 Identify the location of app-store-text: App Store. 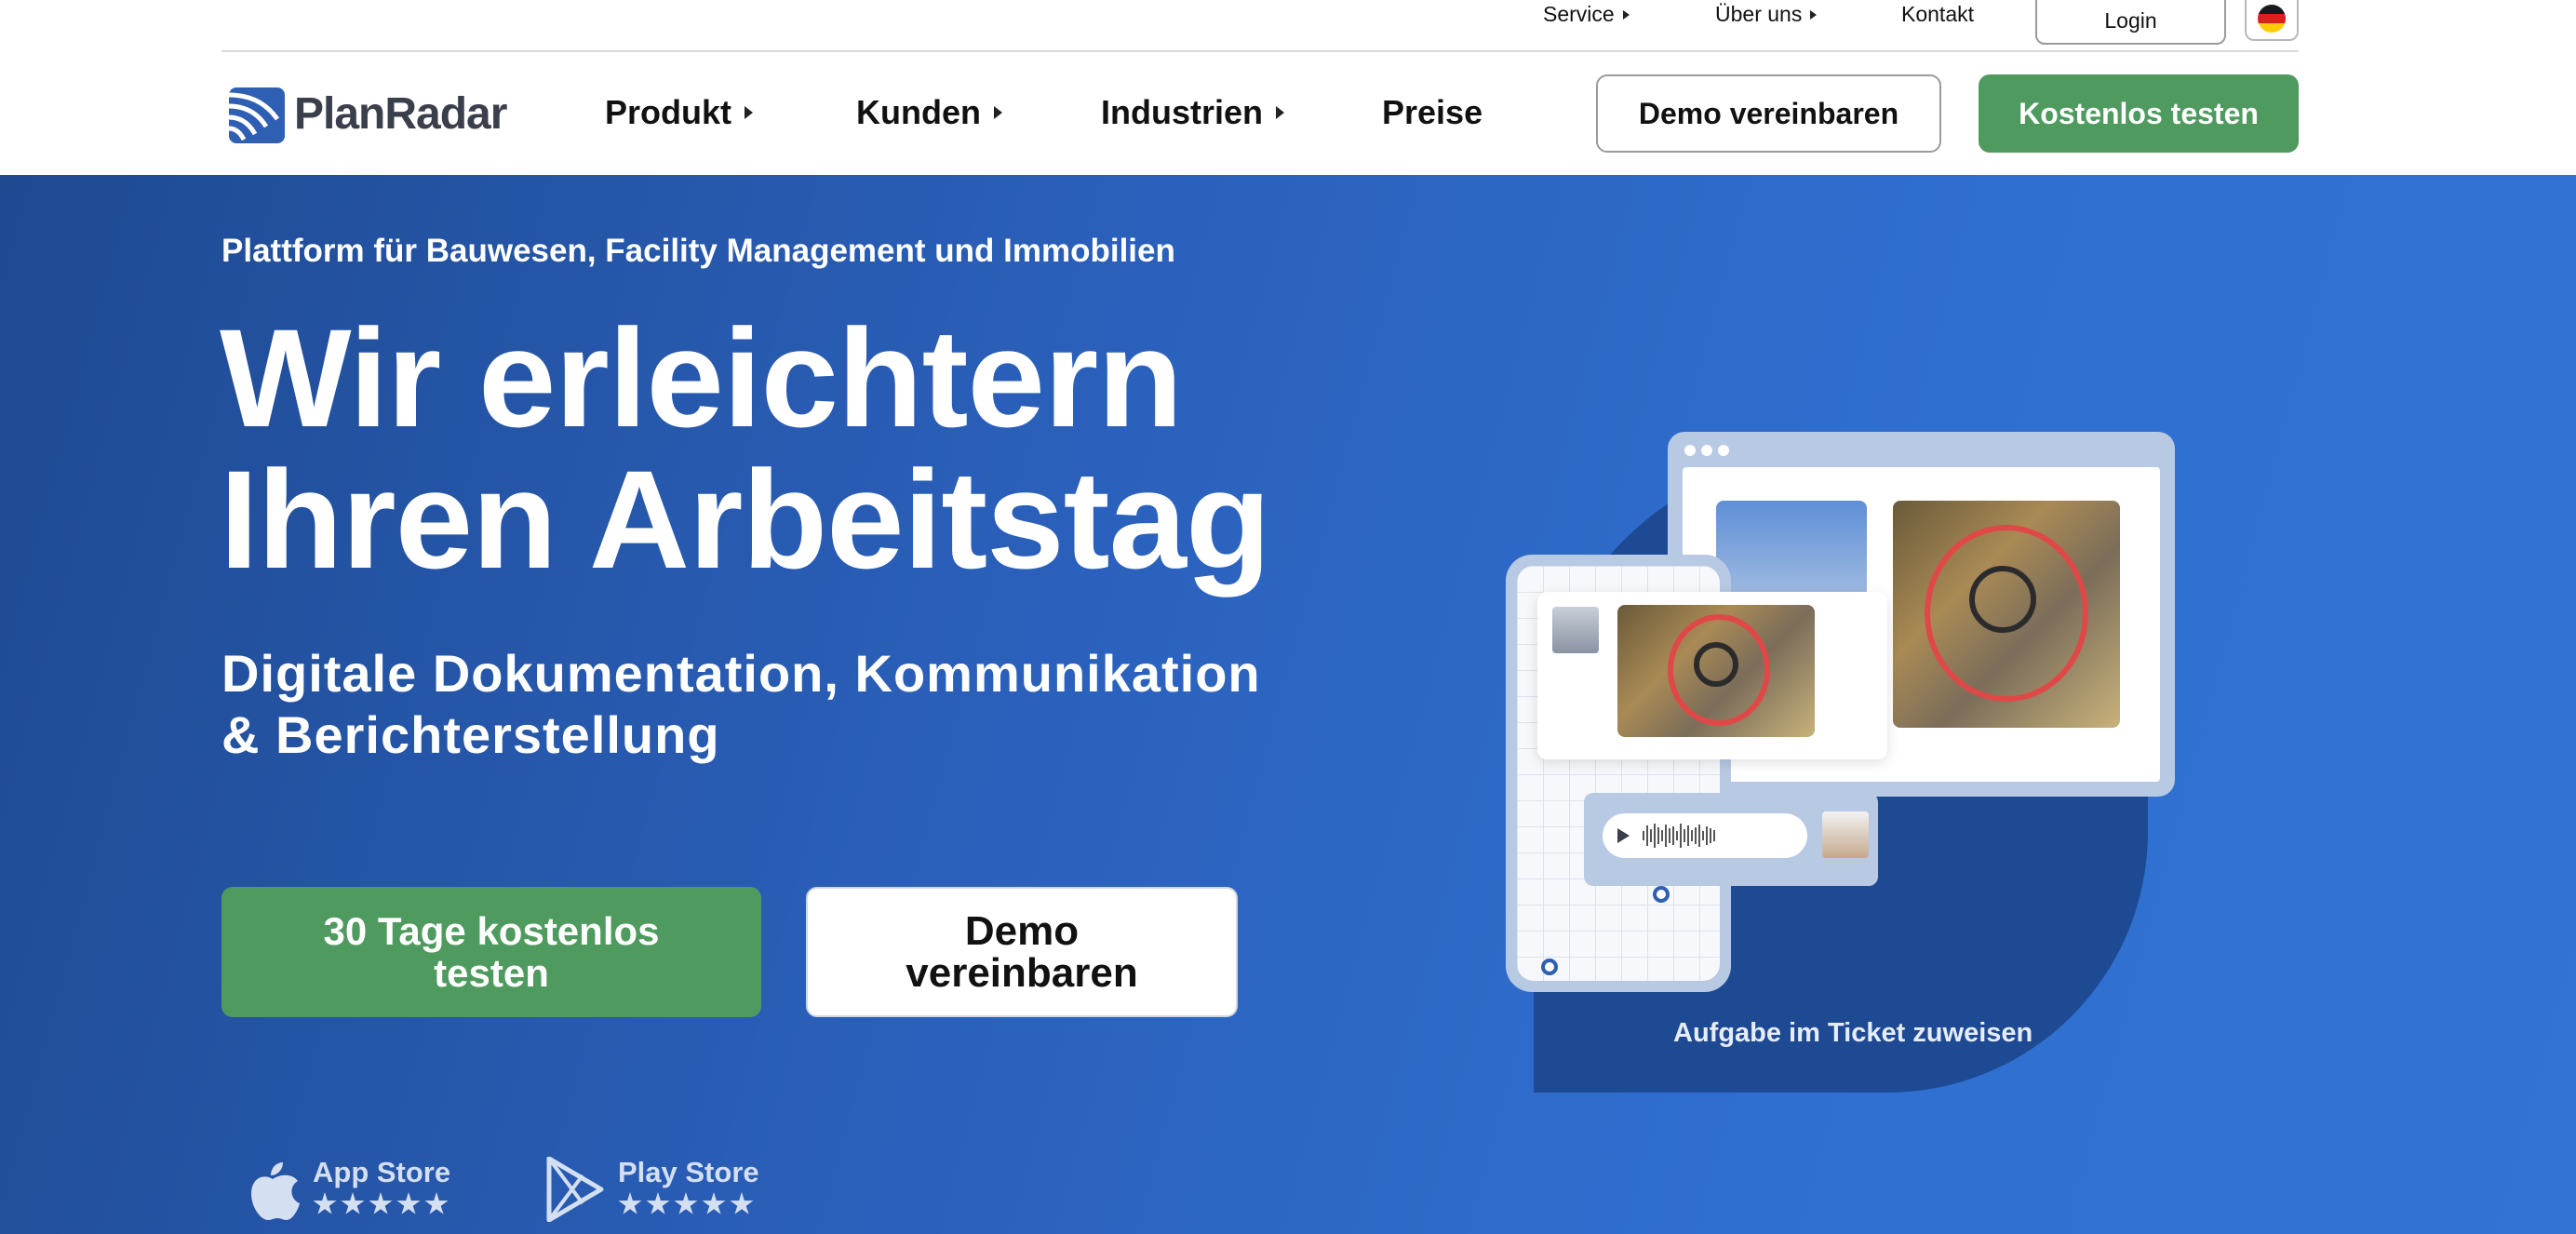
(381, 1186).